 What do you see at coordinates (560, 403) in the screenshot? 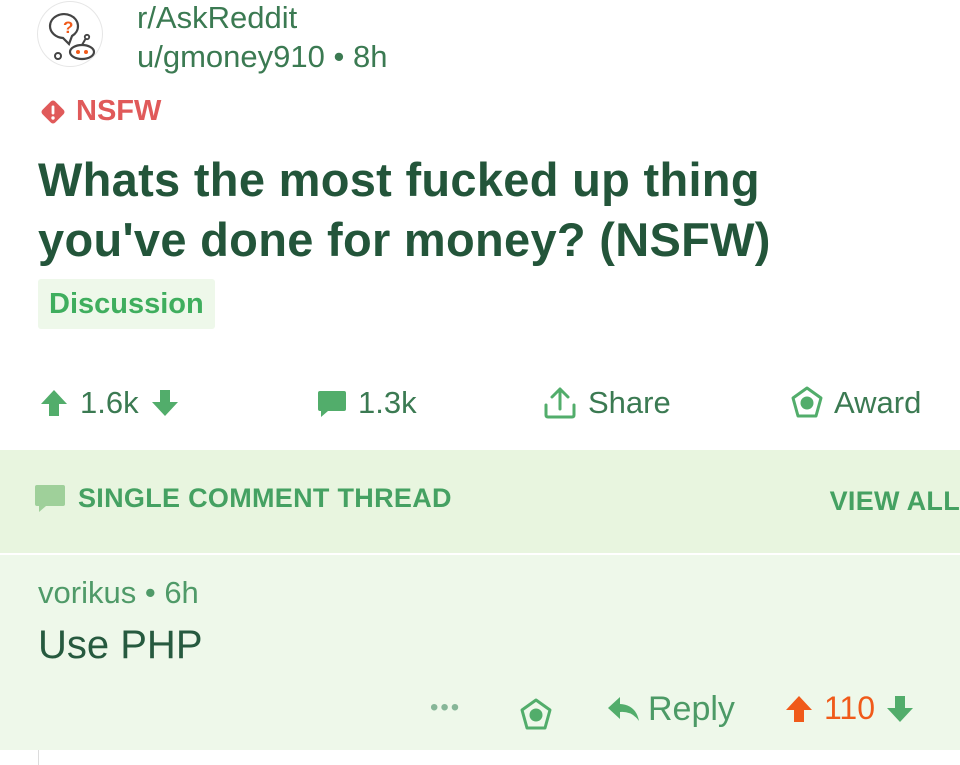
I see `share-upload-icon` at bounding box center [560, 403].